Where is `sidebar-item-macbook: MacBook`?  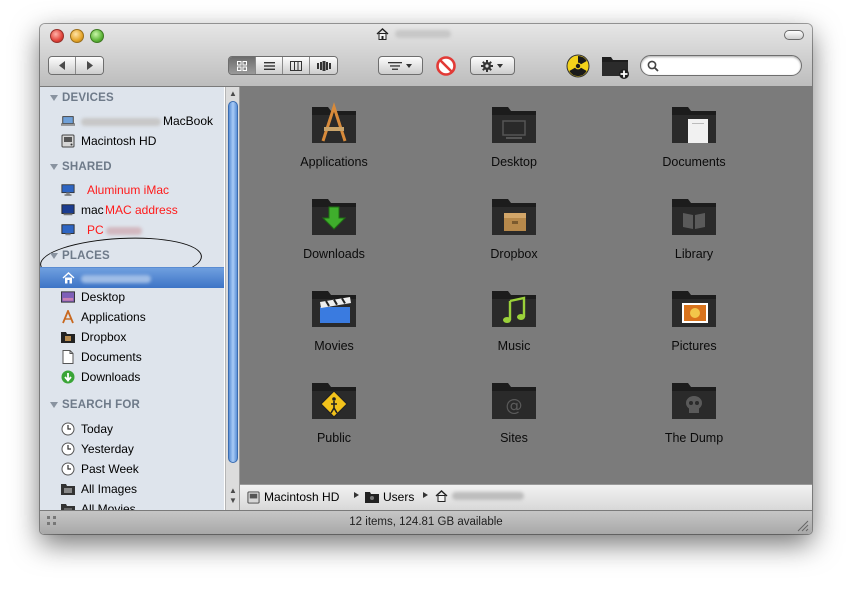 sidebar-item-macbook: MacBook is located at coordinates (132, 121).